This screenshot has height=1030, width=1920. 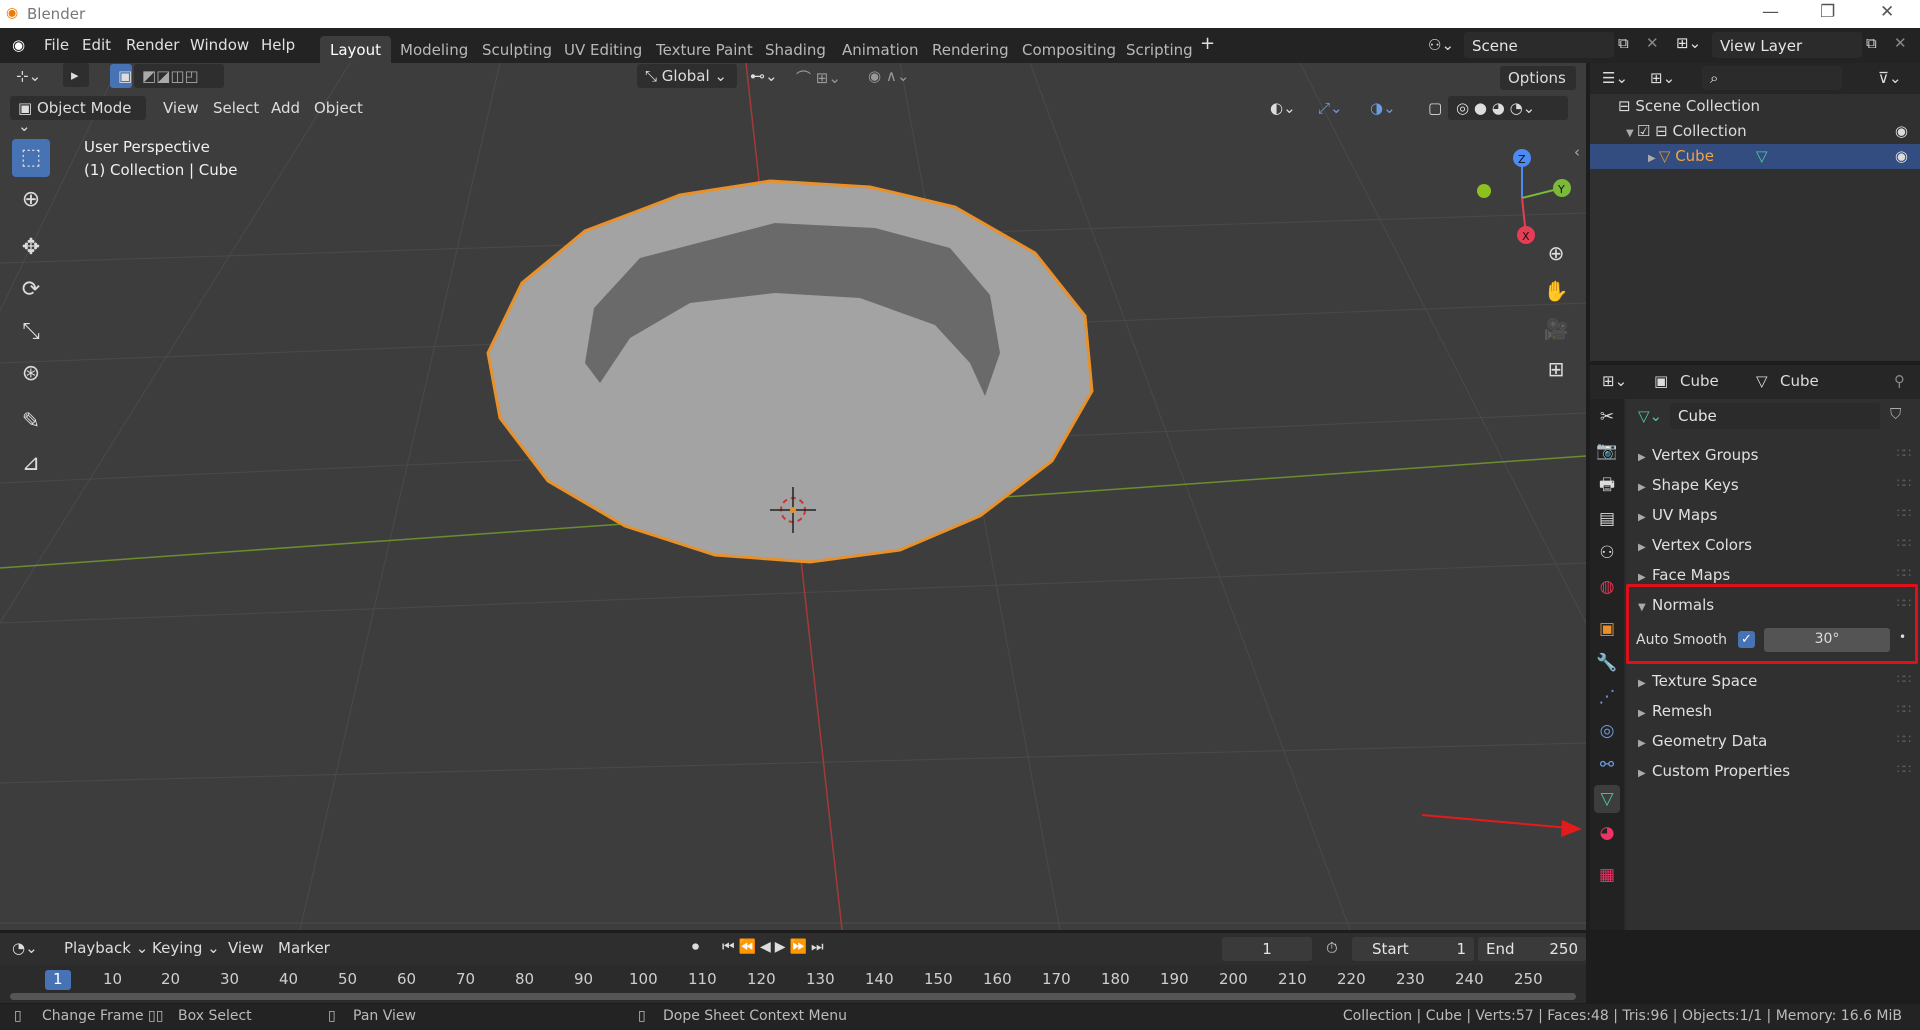 I want to click on timeline-scrollbar, so click(x=793, y=996).